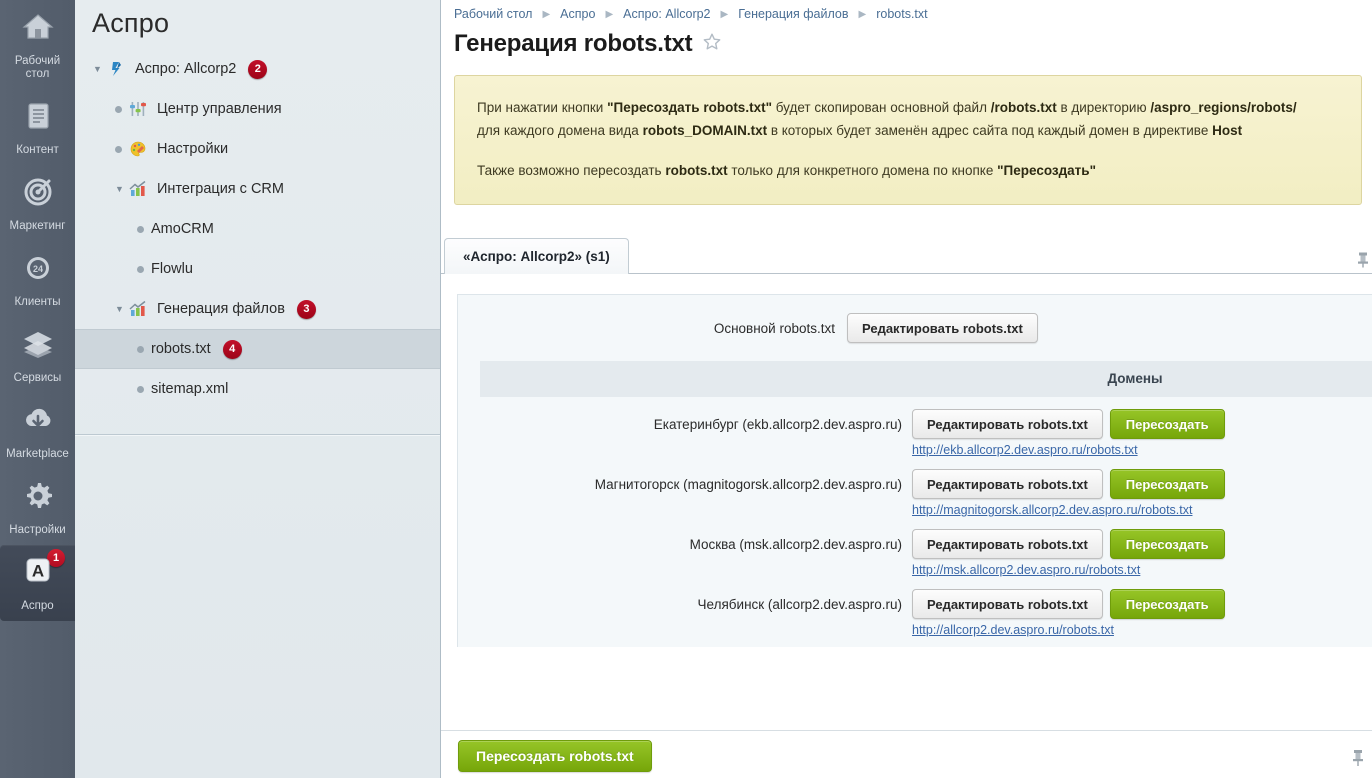  I want to click on rail-item-label: Маркетинг, so click(37, 226).